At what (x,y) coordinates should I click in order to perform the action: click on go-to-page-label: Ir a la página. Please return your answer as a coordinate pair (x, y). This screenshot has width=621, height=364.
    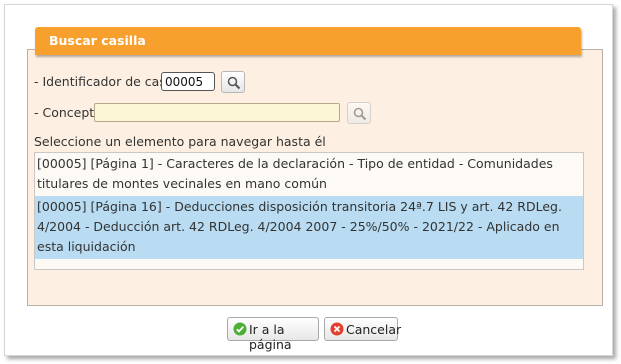
    Looking at the image, I should click on (270, 337).